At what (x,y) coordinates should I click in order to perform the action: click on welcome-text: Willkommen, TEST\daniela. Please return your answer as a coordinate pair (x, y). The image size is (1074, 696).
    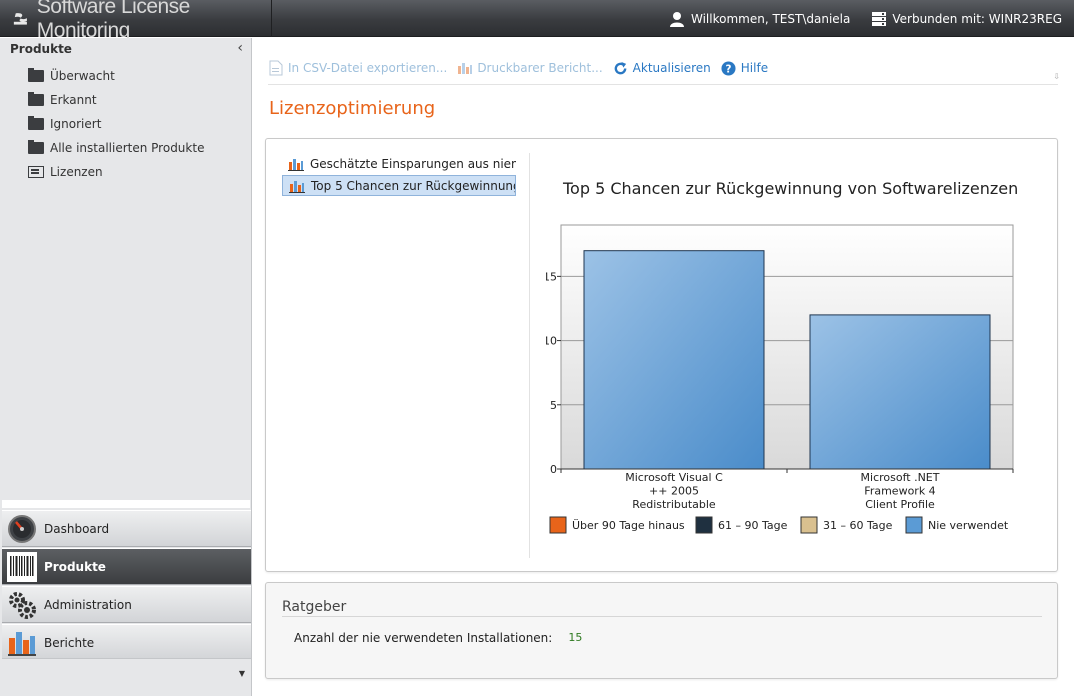
    Looking at the image, I should click on (771, 18).